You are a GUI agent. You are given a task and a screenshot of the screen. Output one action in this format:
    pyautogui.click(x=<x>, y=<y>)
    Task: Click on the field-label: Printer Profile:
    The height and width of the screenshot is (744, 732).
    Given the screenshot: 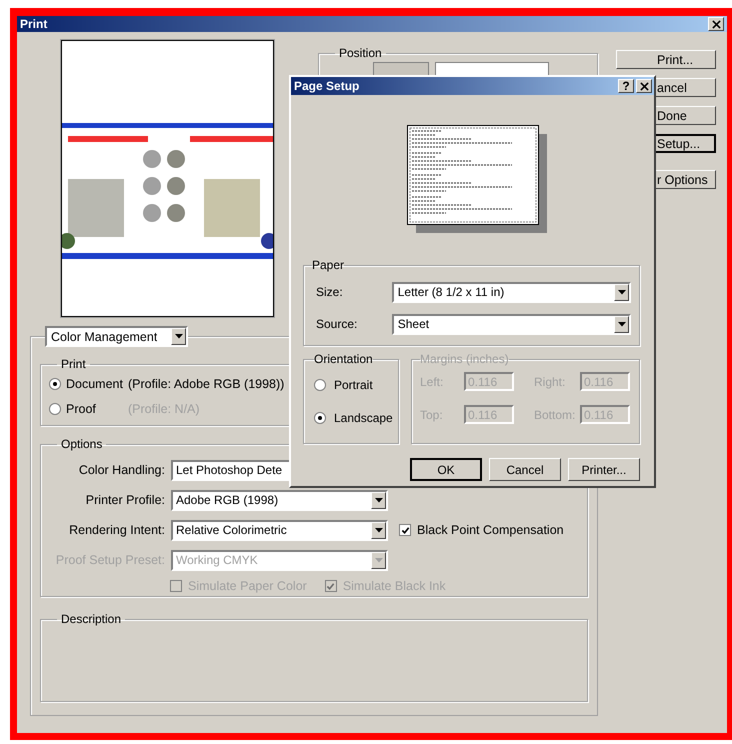 What is the action you would take?
    pyautogui.click(x=124, y=500)
    